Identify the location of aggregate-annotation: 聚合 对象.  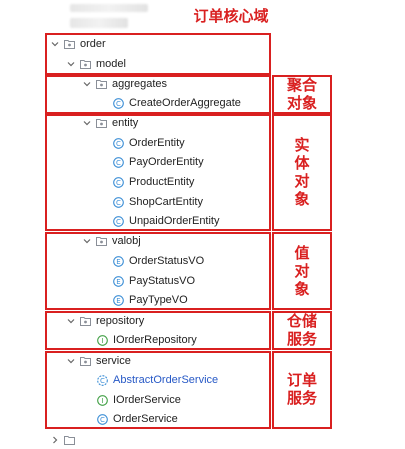
(301, 94).